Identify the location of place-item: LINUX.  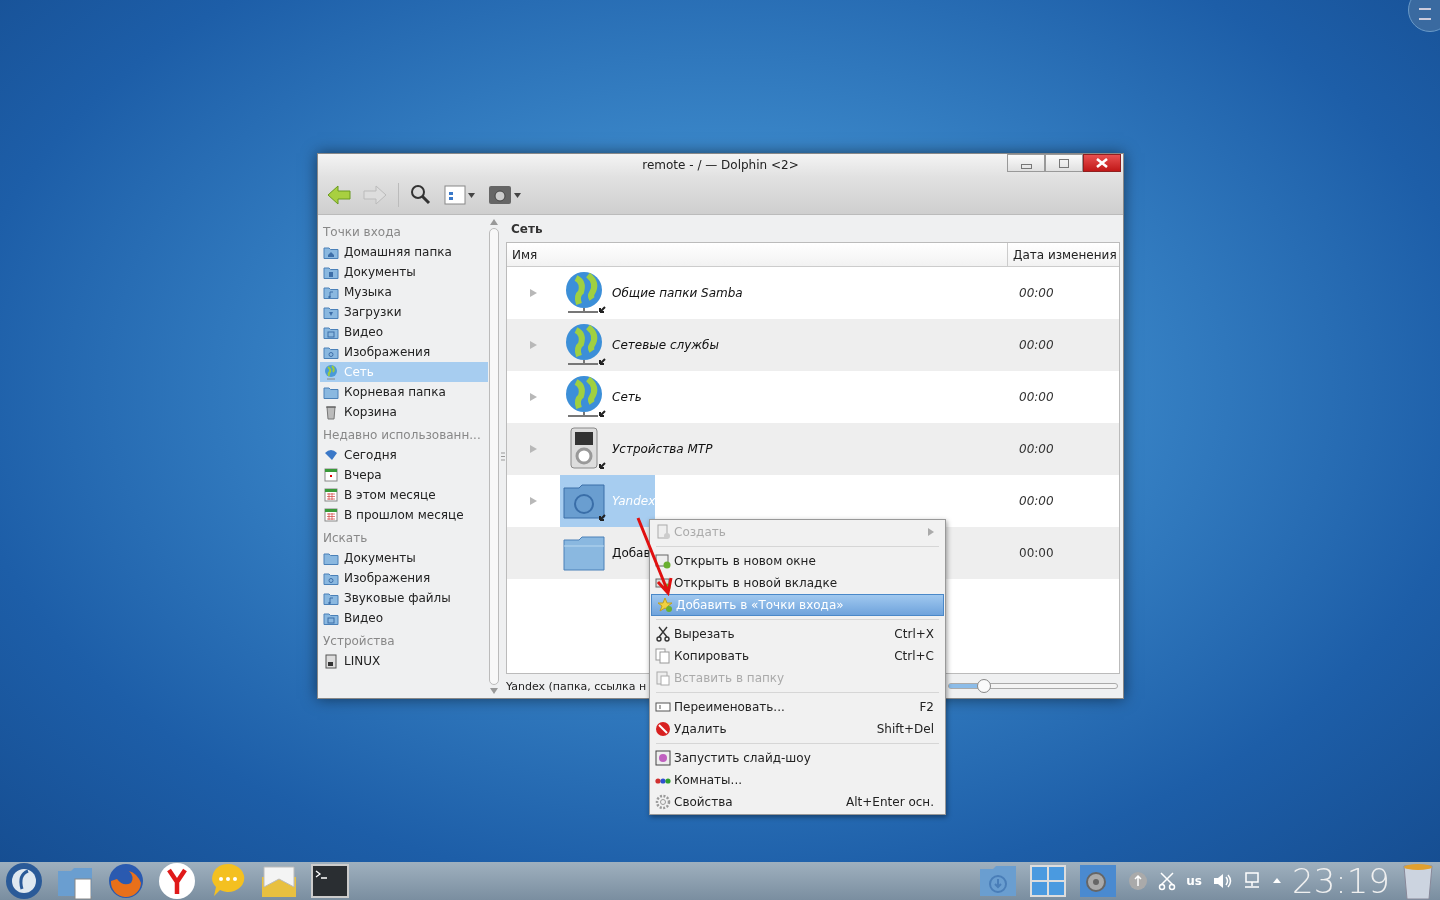
(404, 661).